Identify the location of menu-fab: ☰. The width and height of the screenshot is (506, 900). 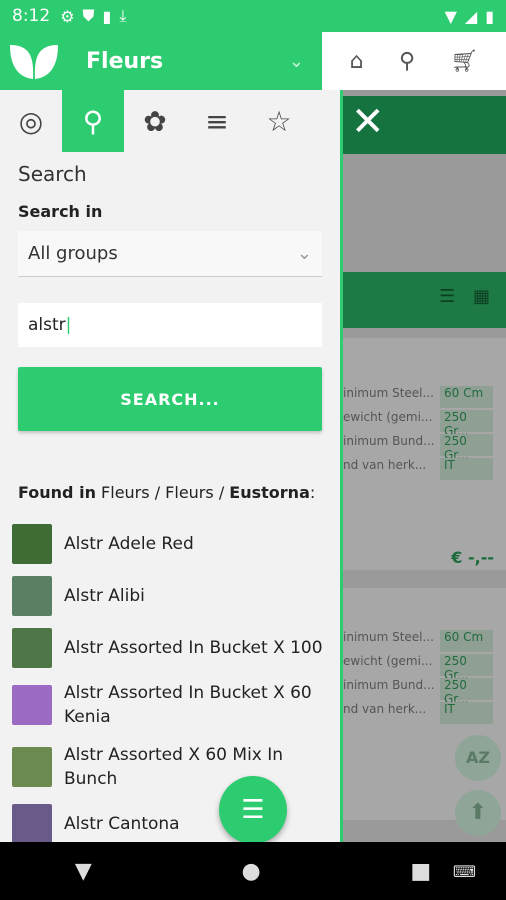
(253, 810).